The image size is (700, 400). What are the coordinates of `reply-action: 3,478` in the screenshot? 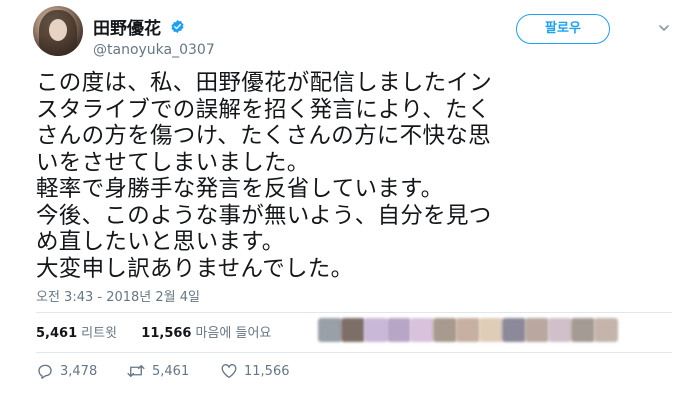 It's located at (66, 372).